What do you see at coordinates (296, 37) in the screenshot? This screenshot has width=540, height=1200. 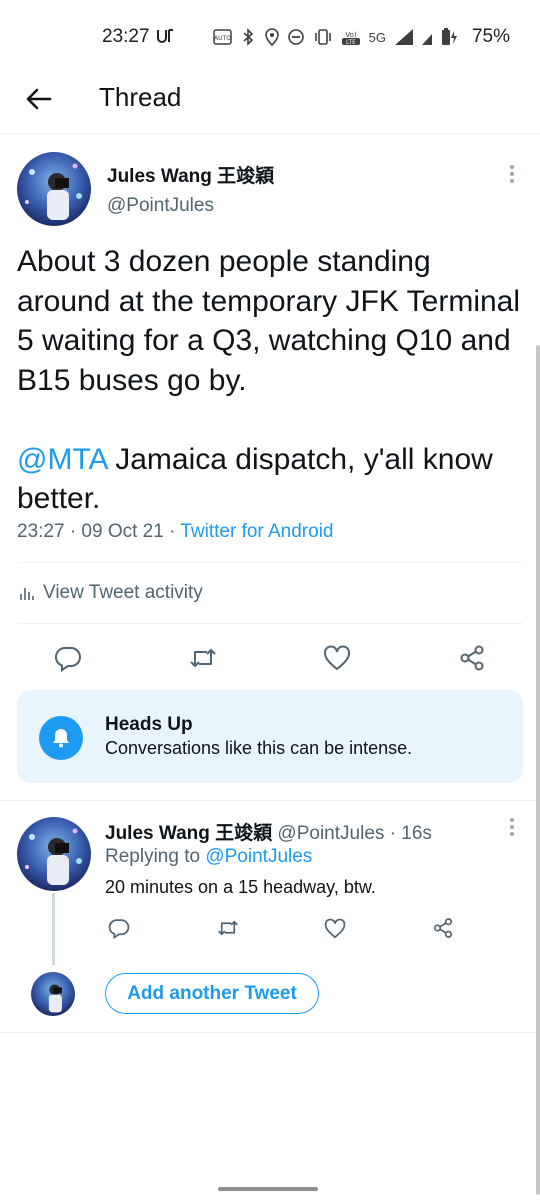 I see `do-not-disturb-icon` at bounding box center [296, 37].